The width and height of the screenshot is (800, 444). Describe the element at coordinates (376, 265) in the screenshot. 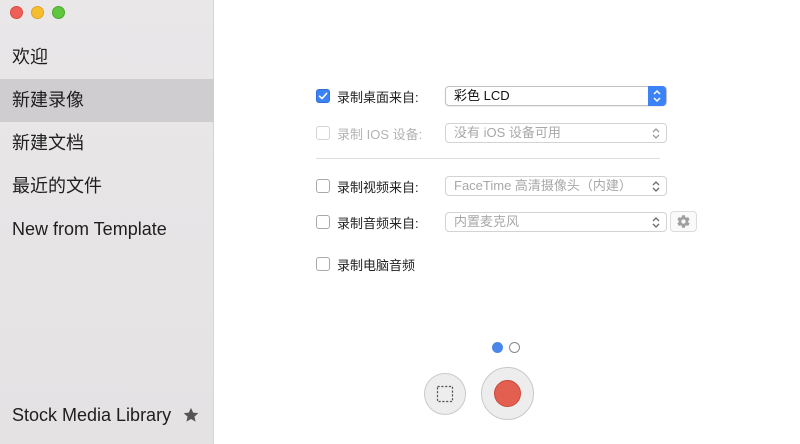

I see `record-computer-audio-label: 录制电脑音频` at that location.